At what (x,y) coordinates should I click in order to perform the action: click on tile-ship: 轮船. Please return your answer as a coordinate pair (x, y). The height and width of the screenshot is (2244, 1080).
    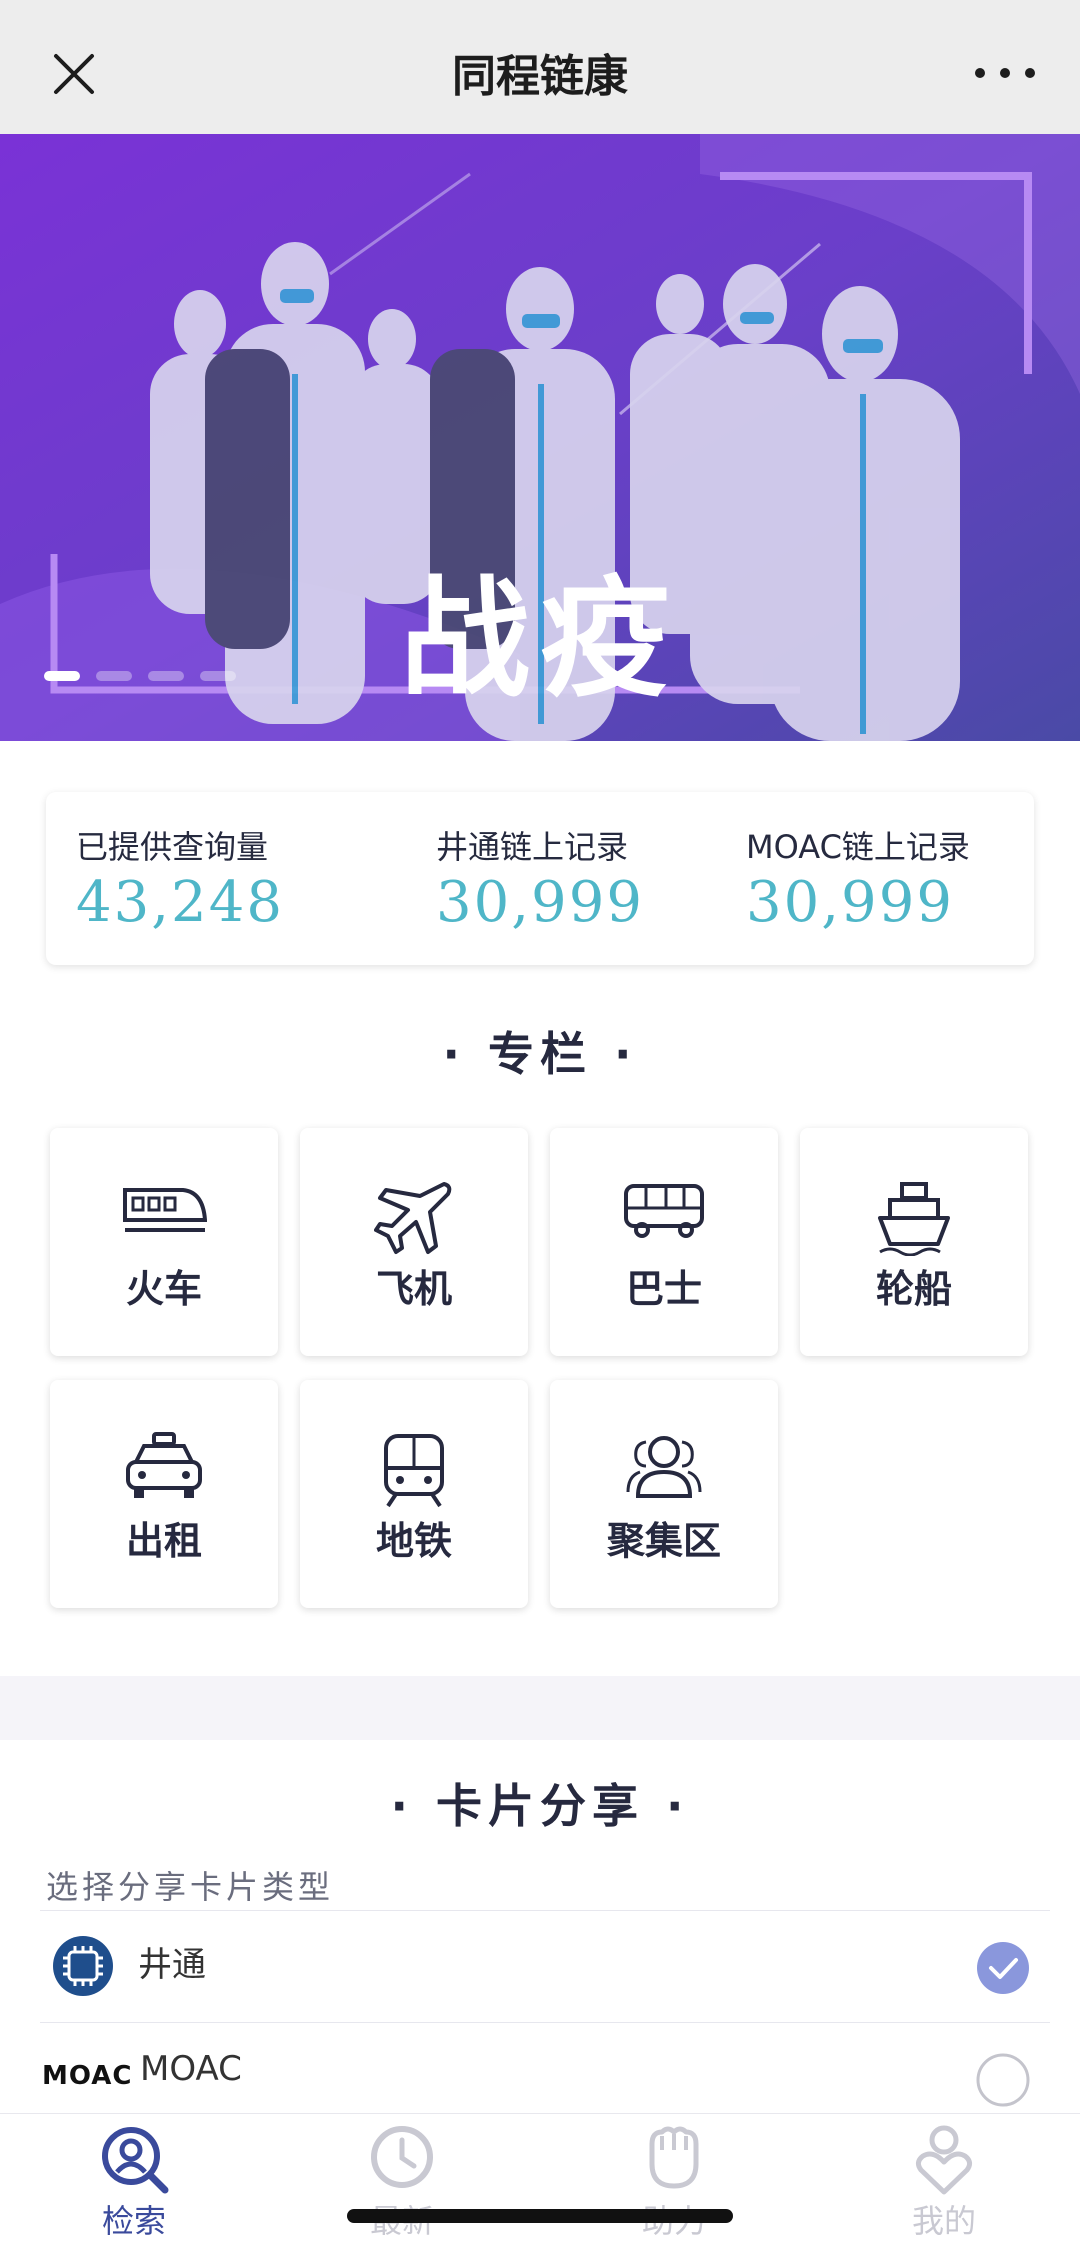
    Looking at the image, I should click on (914, 1242).